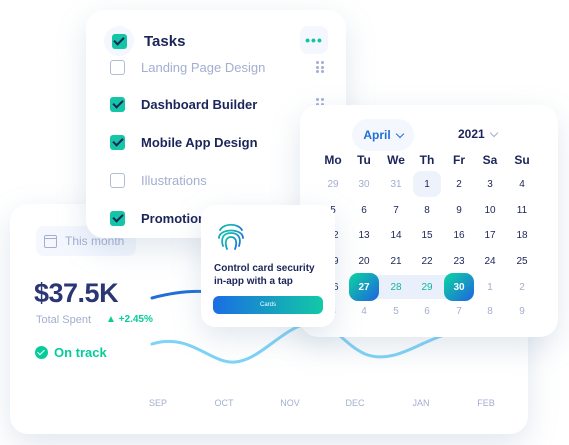 The height and width of the screenshot is (445, 569). What do you see at coordinates (290, 403) in the screenshot?
I see `x-tick-label: NOV` at bounding box center [290, 403].